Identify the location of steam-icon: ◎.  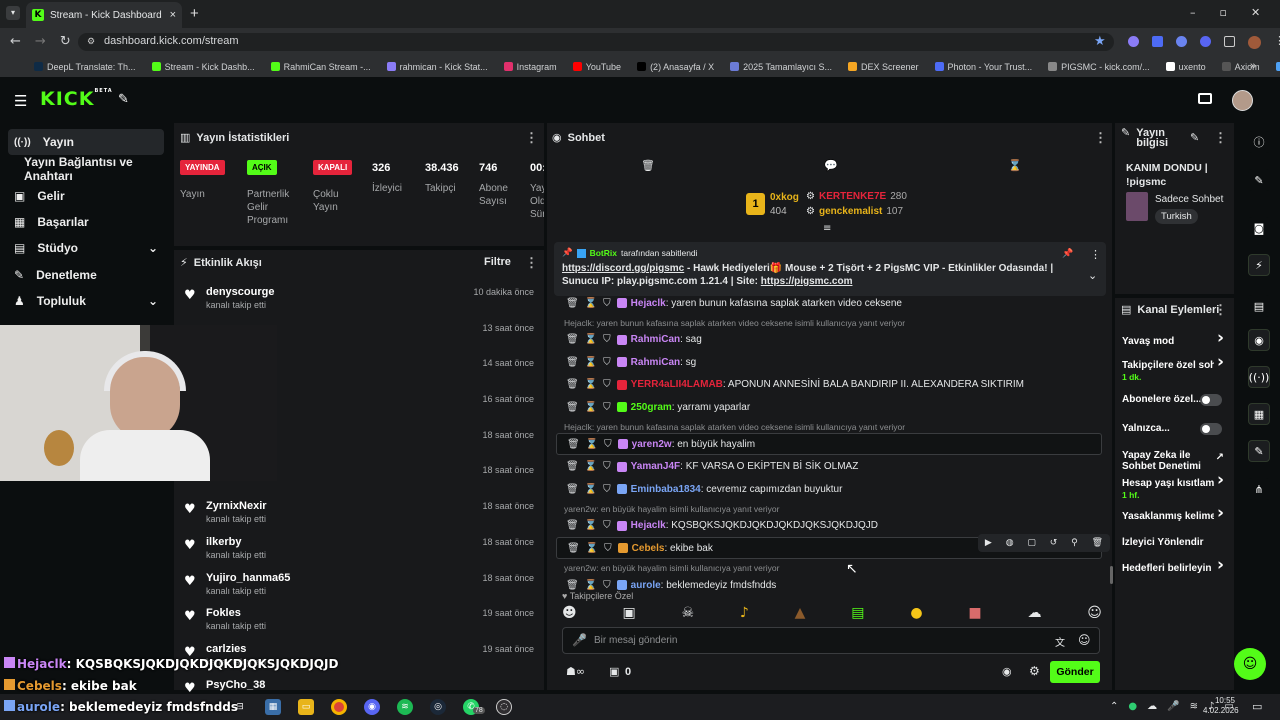
(438, 707).